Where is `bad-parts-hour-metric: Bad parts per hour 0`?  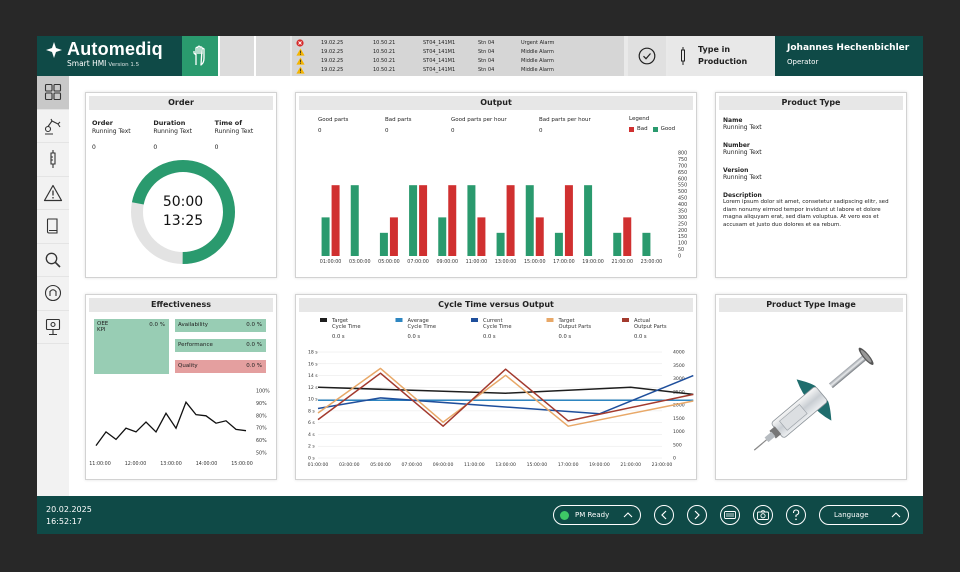 bad-parts-hour-metric: Bad parts per hour 0 is located at coordinates (581, 125).